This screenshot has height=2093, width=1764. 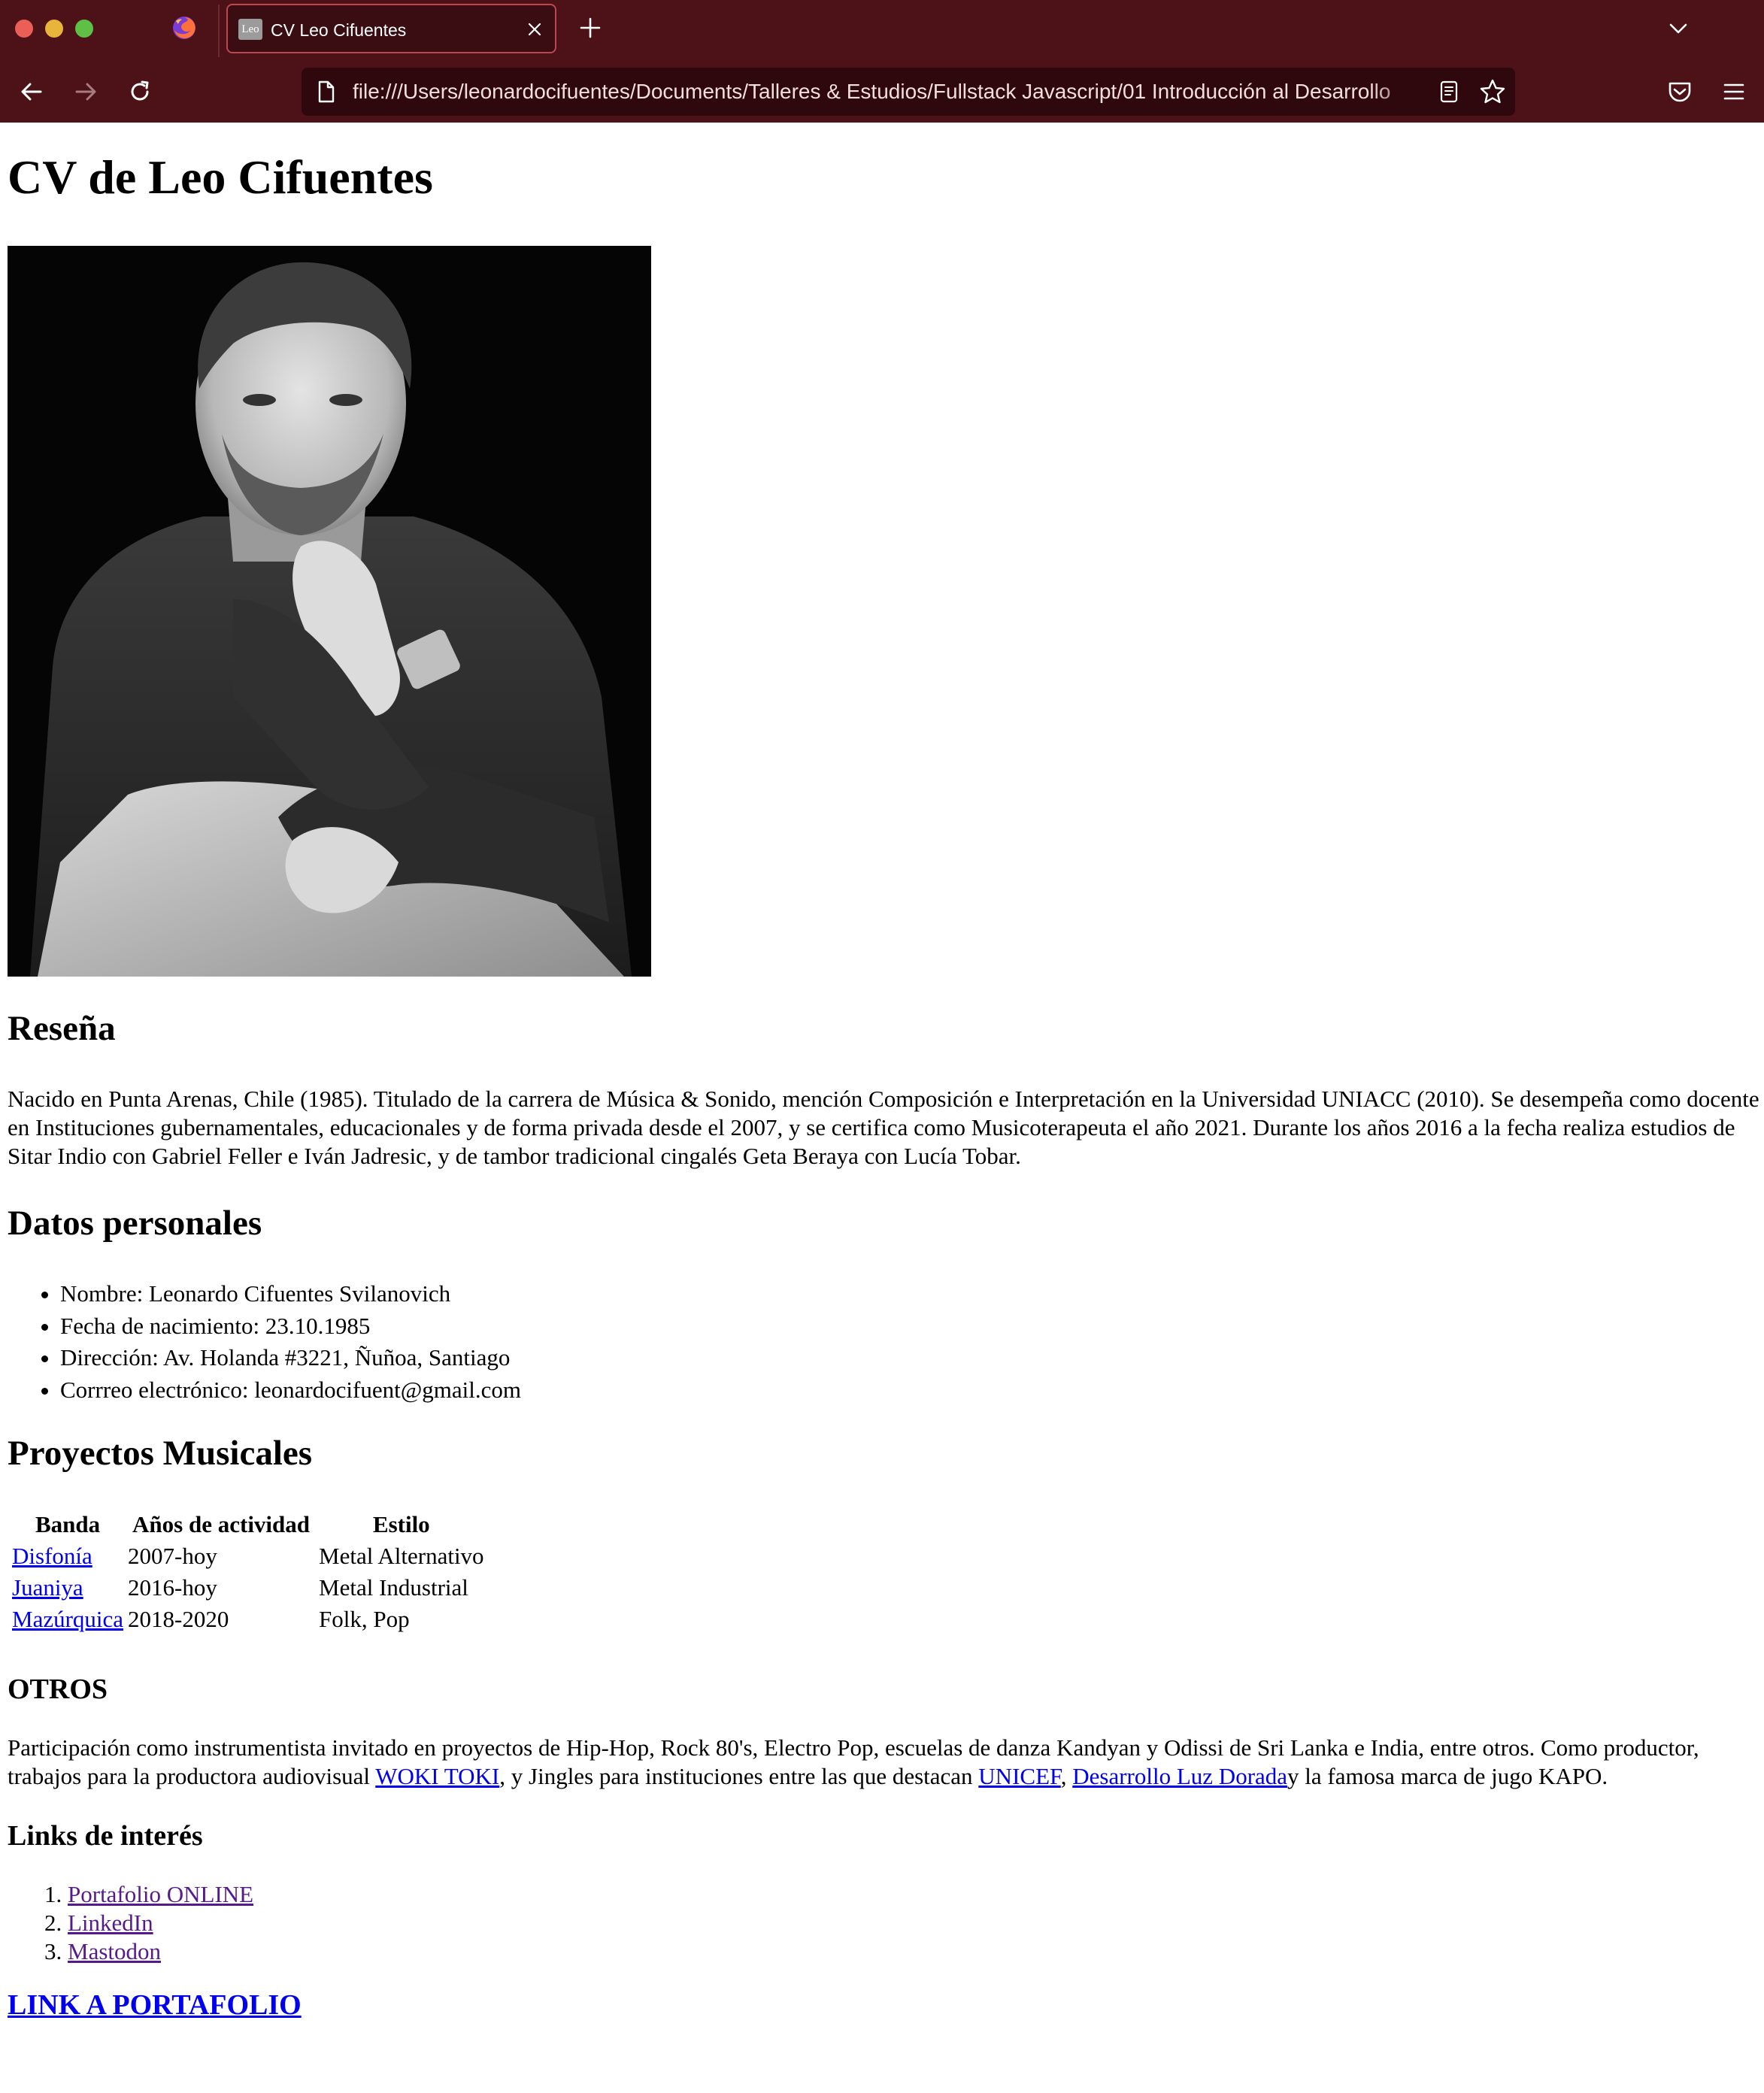 What do you see at coordinates (62, 1028) in the screenshot?
I see `resena-heading: Reseña` at bounding box center [62, 1028].